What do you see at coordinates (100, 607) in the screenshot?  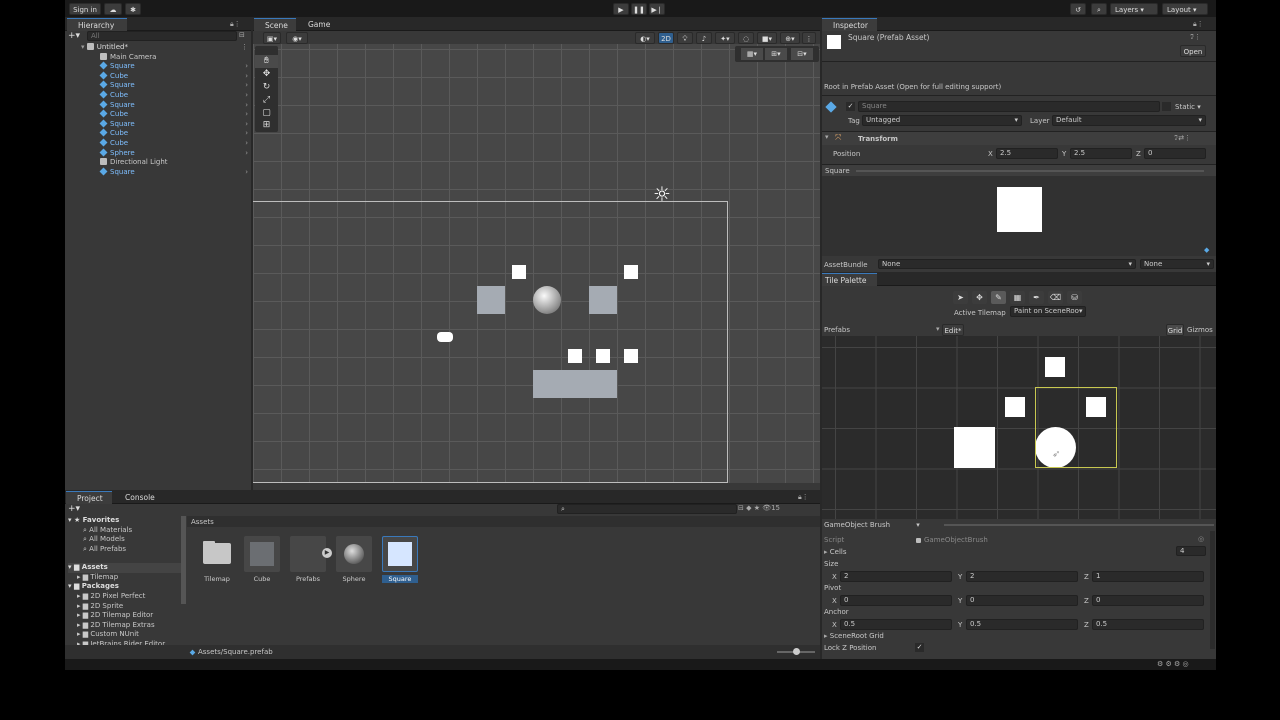 I see `package-folder: ▸ ▆ 2D Sprite` at bounding box center [100, 607].